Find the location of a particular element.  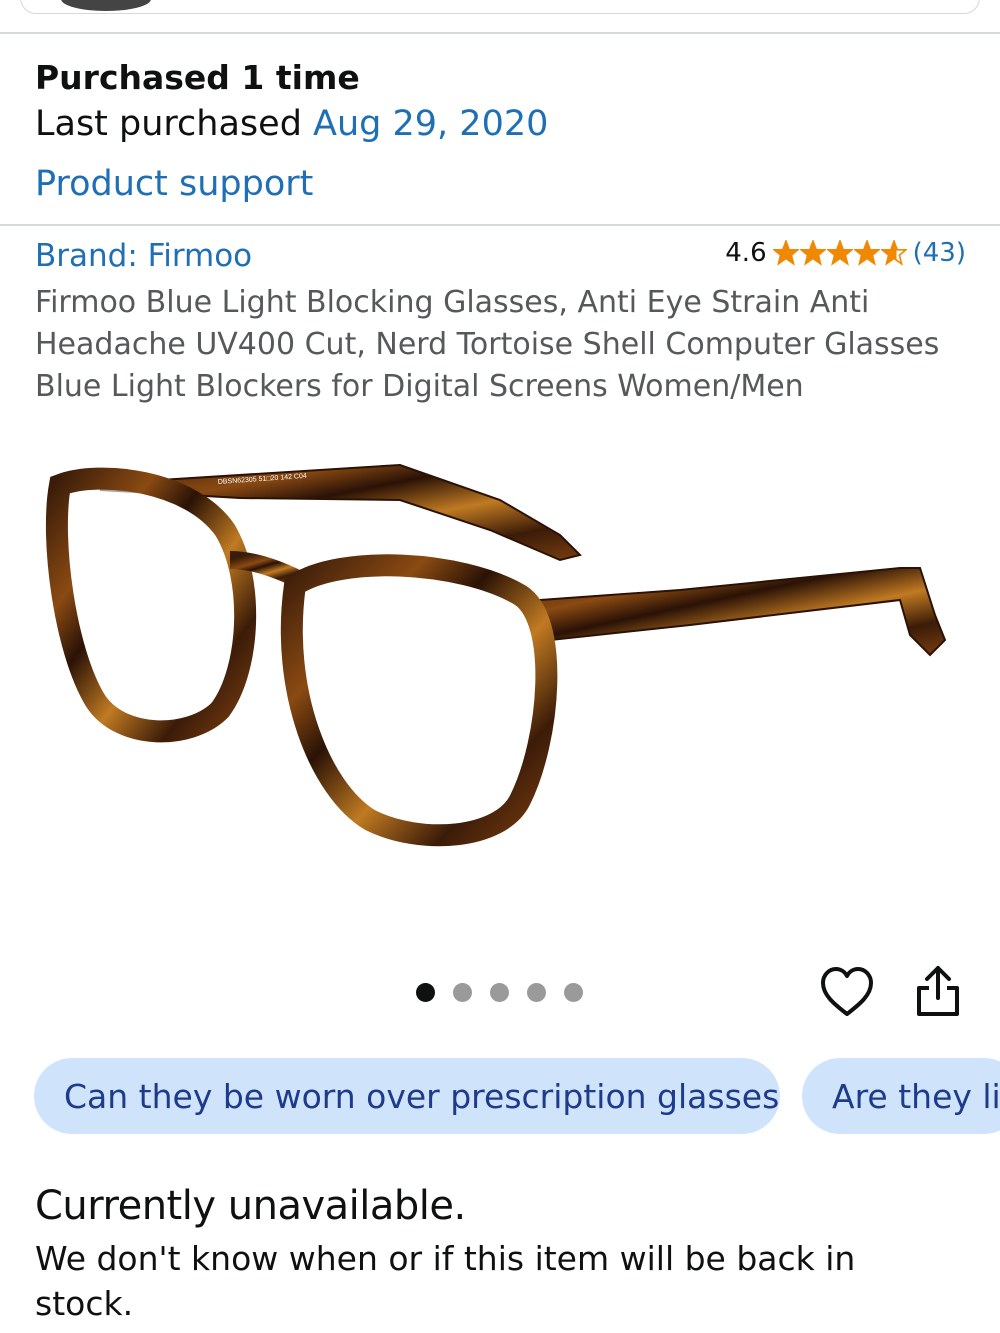

last-purchased-label: Last purchased is located at coordinates (174, 124).